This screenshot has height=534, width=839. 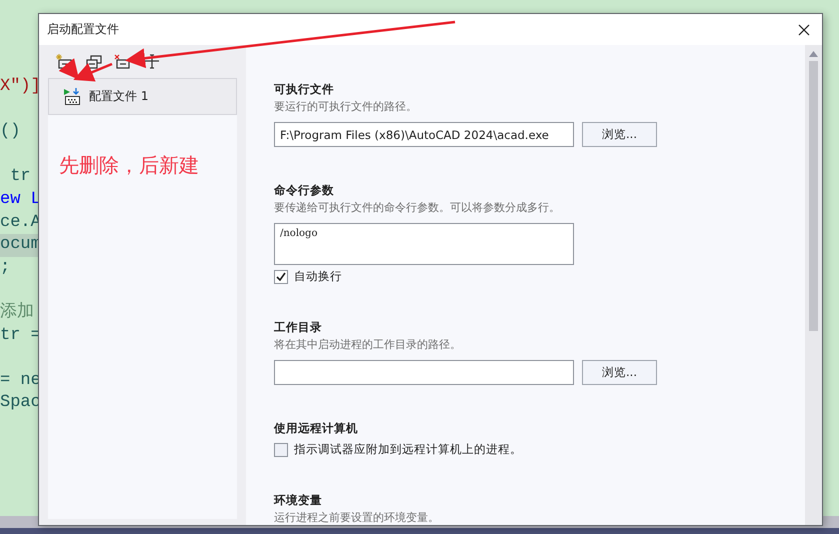 I want to click on path-field: F:\Program Files (x86)\AutoCAD 2024\acad.exe, so click(x=424, y=134).